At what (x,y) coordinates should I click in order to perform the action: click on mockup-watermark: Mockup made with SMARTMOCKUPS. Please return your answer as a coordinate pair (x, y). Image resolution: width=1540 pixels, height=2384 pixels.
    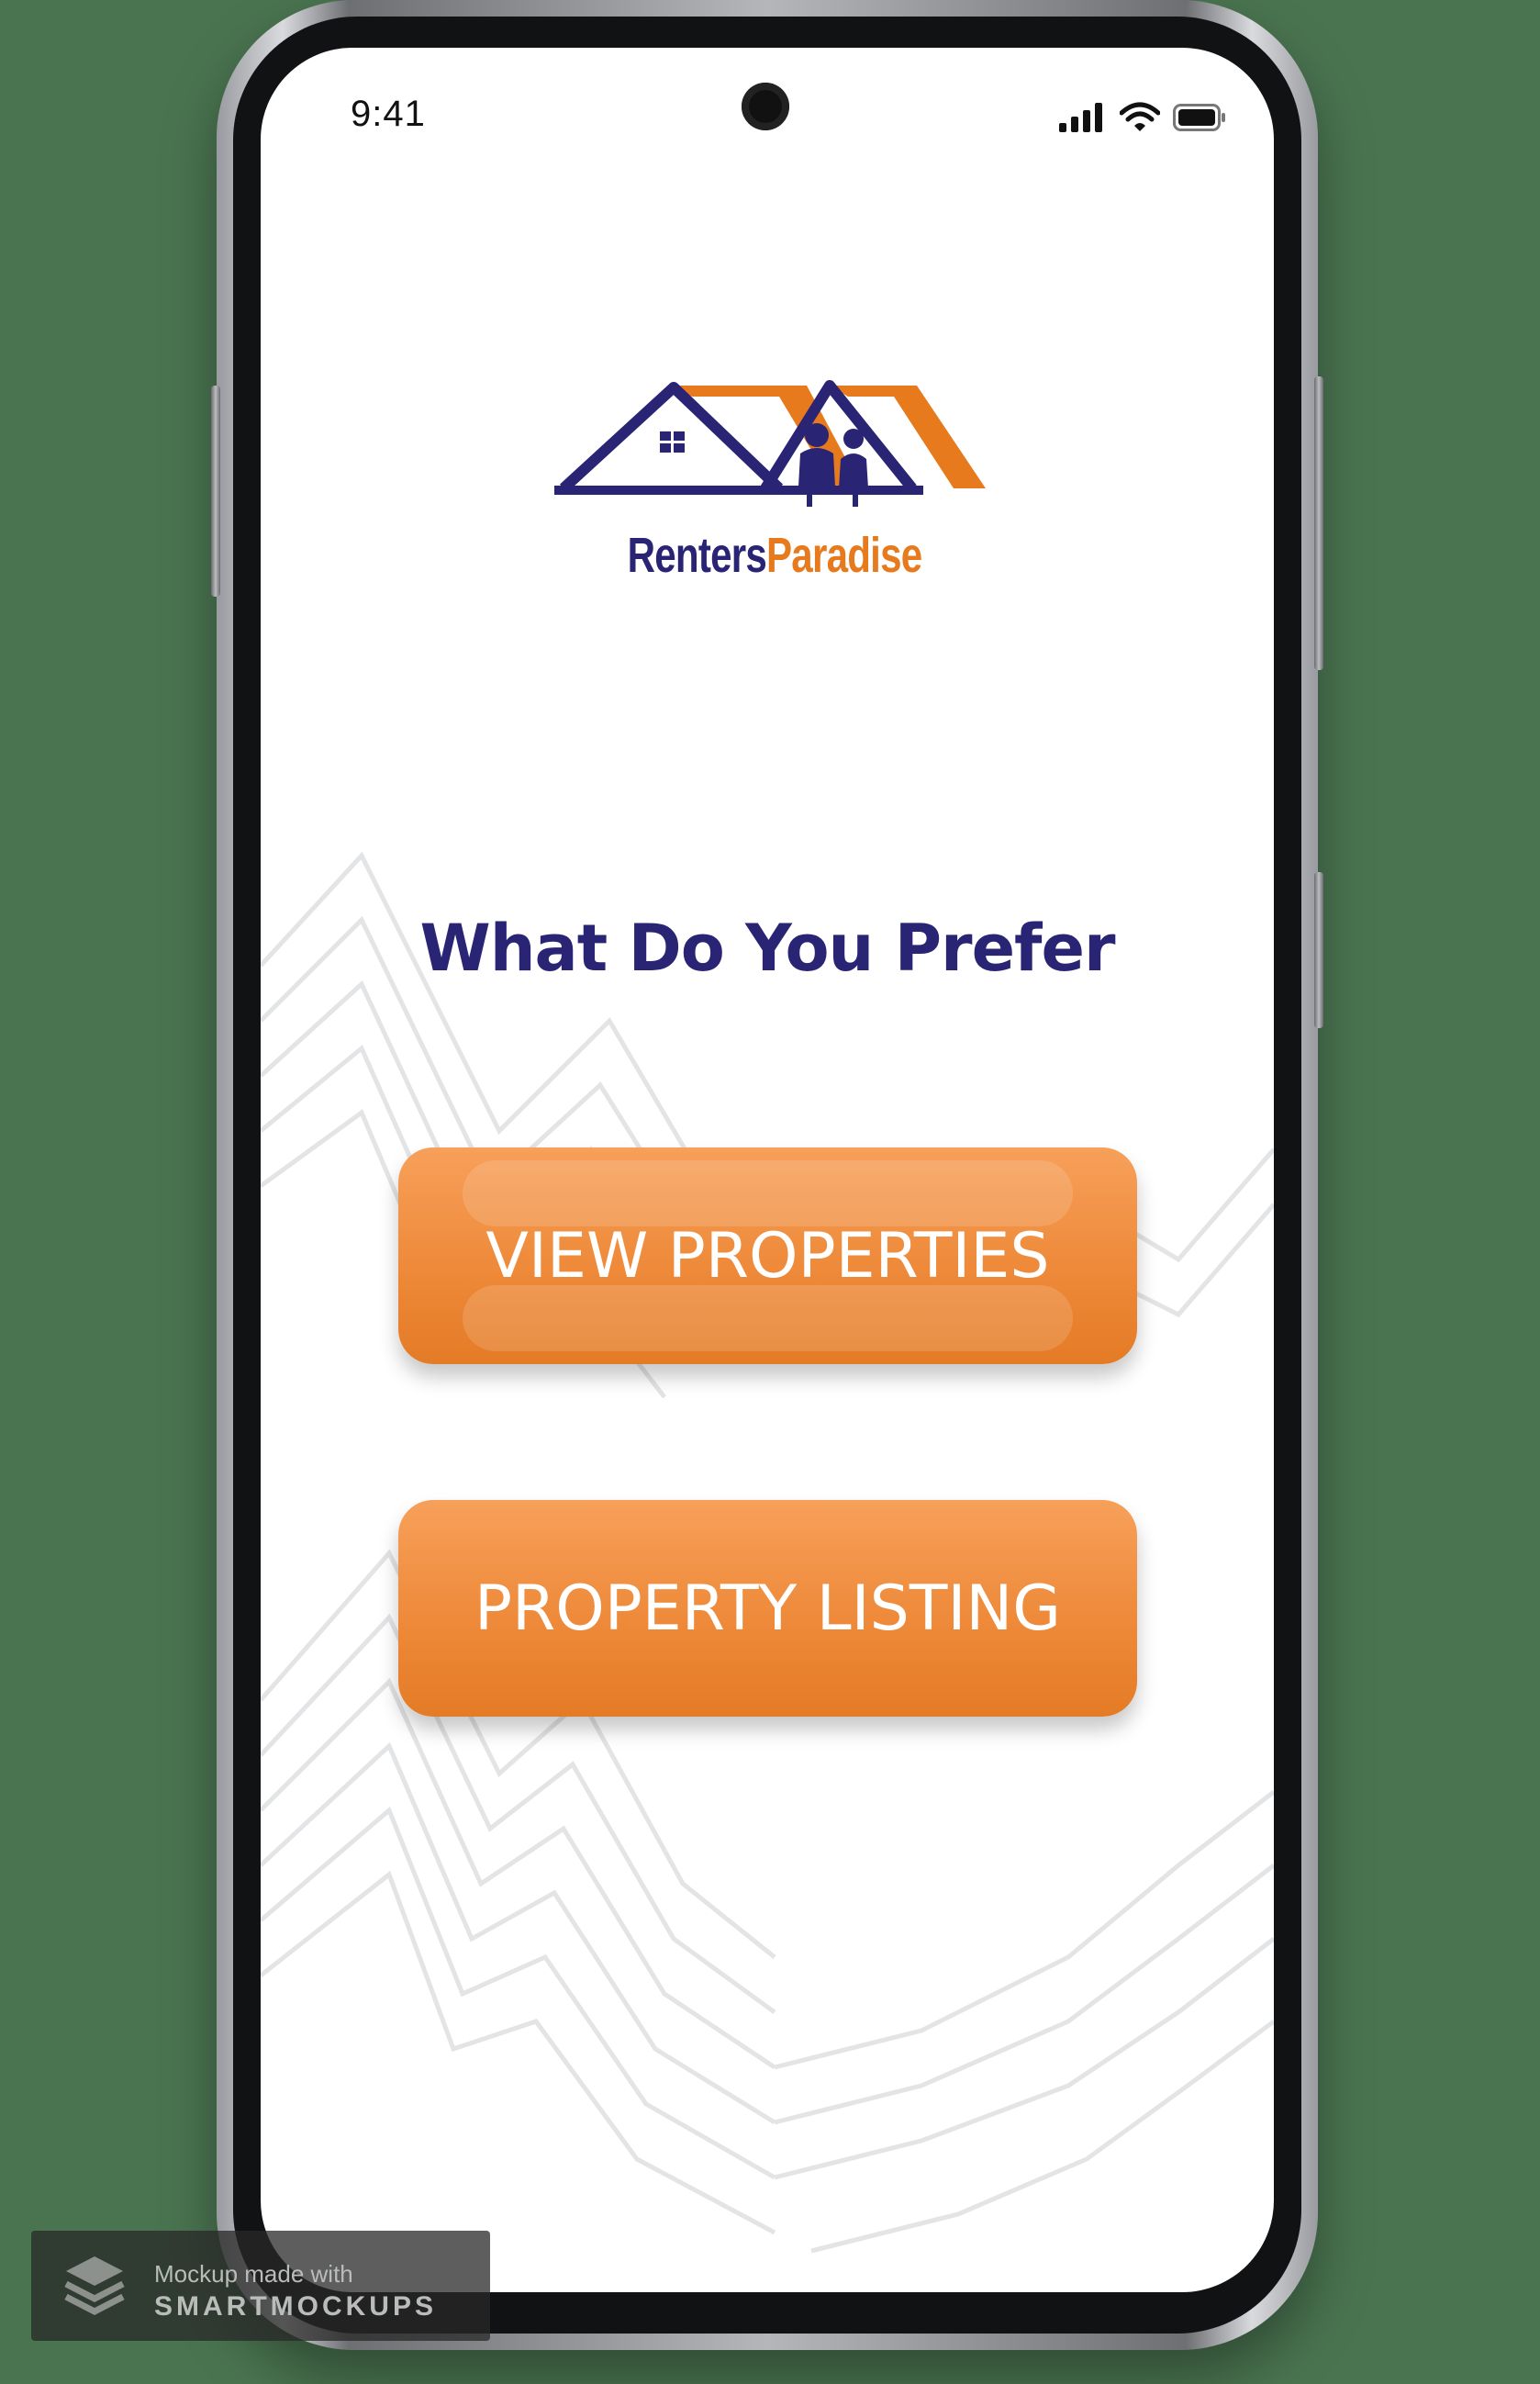
    Looking at the image, I should click on (260, 2286).